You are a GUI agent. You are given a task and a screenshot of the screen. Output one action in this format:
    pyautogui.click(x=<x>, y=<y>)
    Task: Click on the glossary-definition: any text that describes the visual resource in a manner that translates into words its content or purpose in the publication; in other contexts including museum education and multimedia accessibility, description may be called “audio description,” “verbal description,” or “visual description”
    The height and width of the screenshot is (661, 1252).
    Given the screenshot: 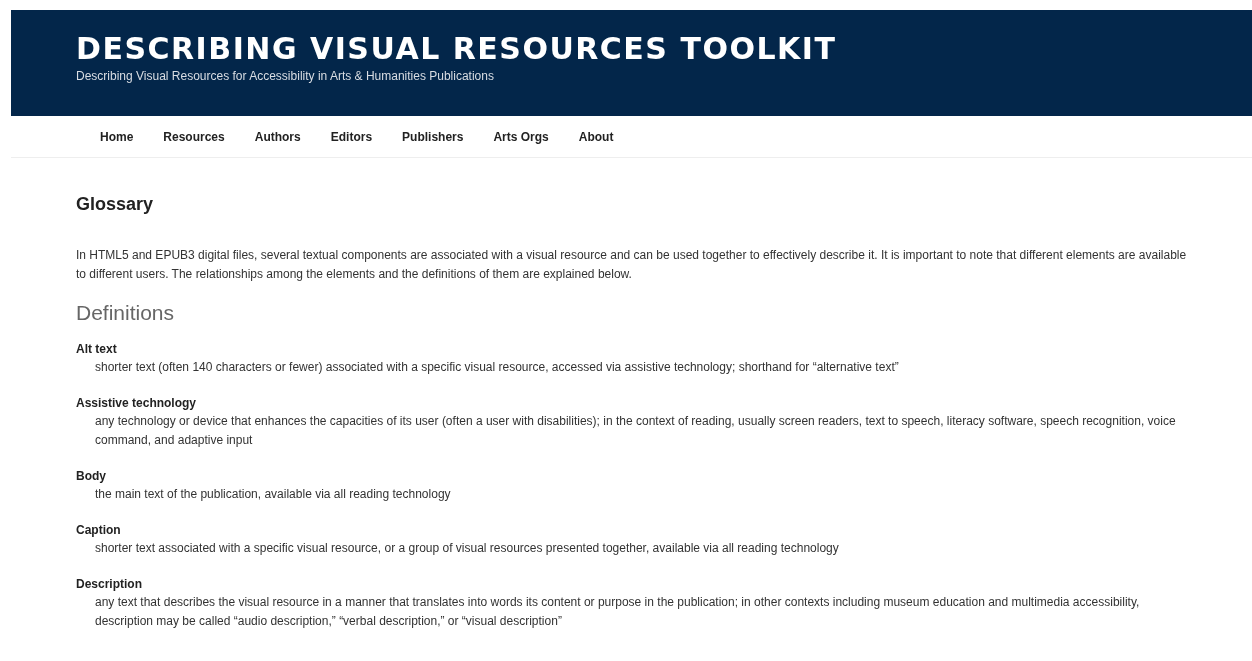 What is the action you would take?
    pyautogui.click(x=618, y=612)
    